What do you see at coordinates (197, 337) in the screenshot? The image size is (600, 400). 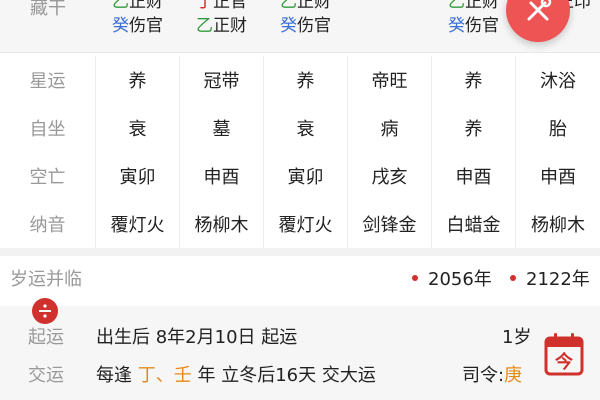 I see `qiyun-text: 出生后 8年2月10日 起运` at bounding box center [197, 337].